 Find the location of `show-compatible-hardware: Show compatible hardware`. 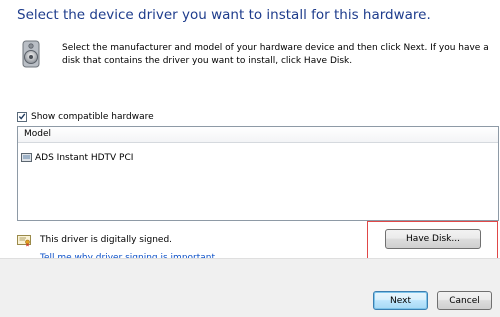

show-compatible-hardware: Show compatible hardware is located at coordinates (85, 116).